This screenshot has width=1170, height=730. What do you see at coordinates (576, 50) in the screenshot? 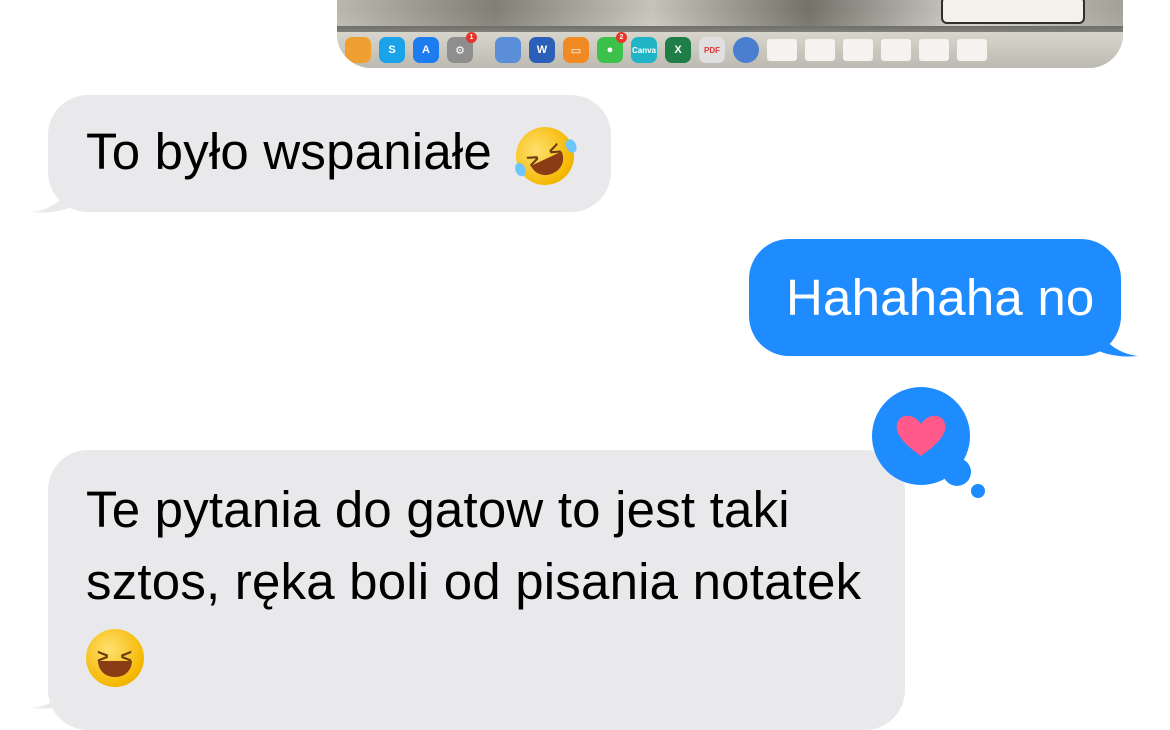
I see `books-app-icon: ▭` at bounding box center [576, 50].